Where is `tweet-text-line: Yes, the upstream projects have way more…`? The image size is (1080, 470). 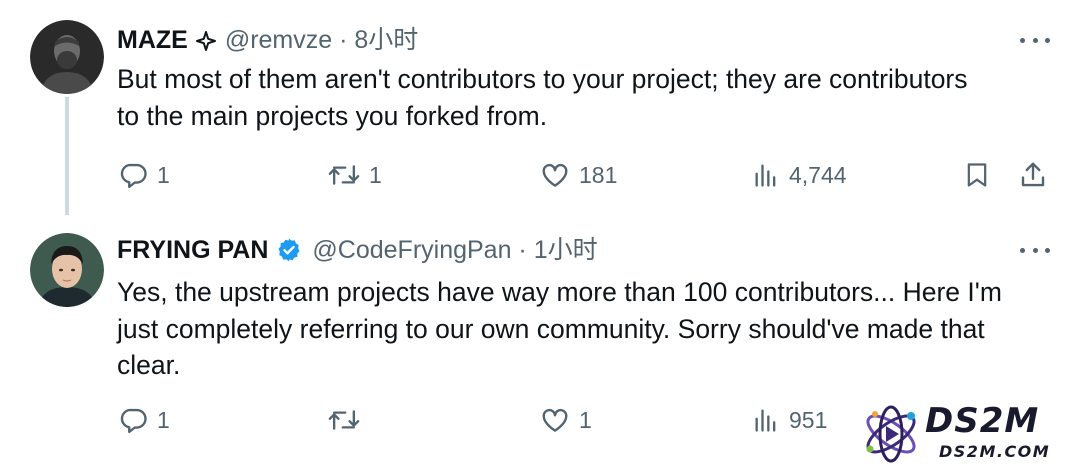
tweet-text-line: Yes, the upstream projects have way more… is located at coordinates (559, 292).